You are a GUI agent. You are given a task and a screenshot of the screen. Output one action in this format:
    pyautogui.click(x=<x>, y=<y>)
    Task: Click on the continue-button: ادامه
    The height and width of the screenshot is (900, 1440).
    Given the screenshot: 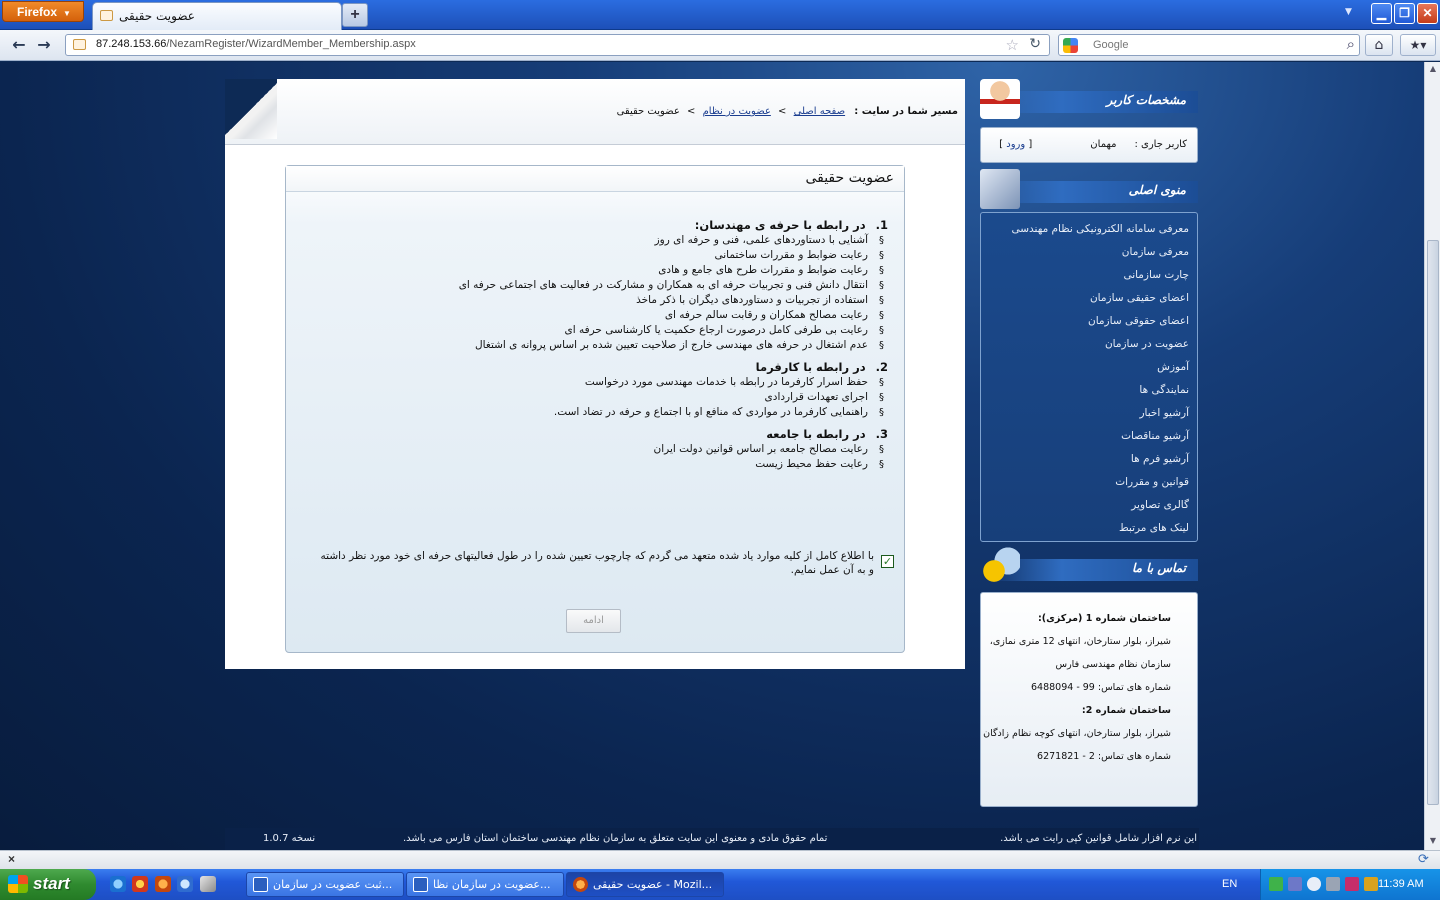 What is the action you would take?
    pyautogui.click(x=593, y=621)
    